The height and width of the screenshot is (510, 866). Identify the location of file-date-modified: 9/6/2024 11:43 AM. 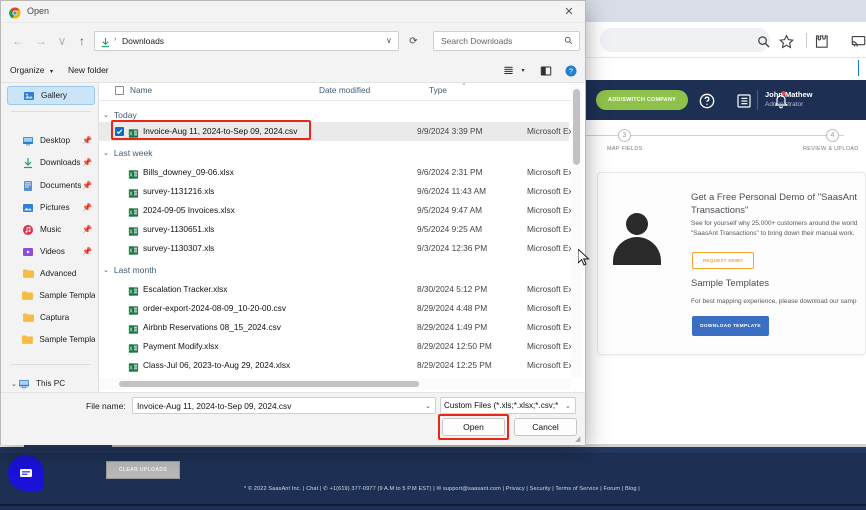
(452, 191).